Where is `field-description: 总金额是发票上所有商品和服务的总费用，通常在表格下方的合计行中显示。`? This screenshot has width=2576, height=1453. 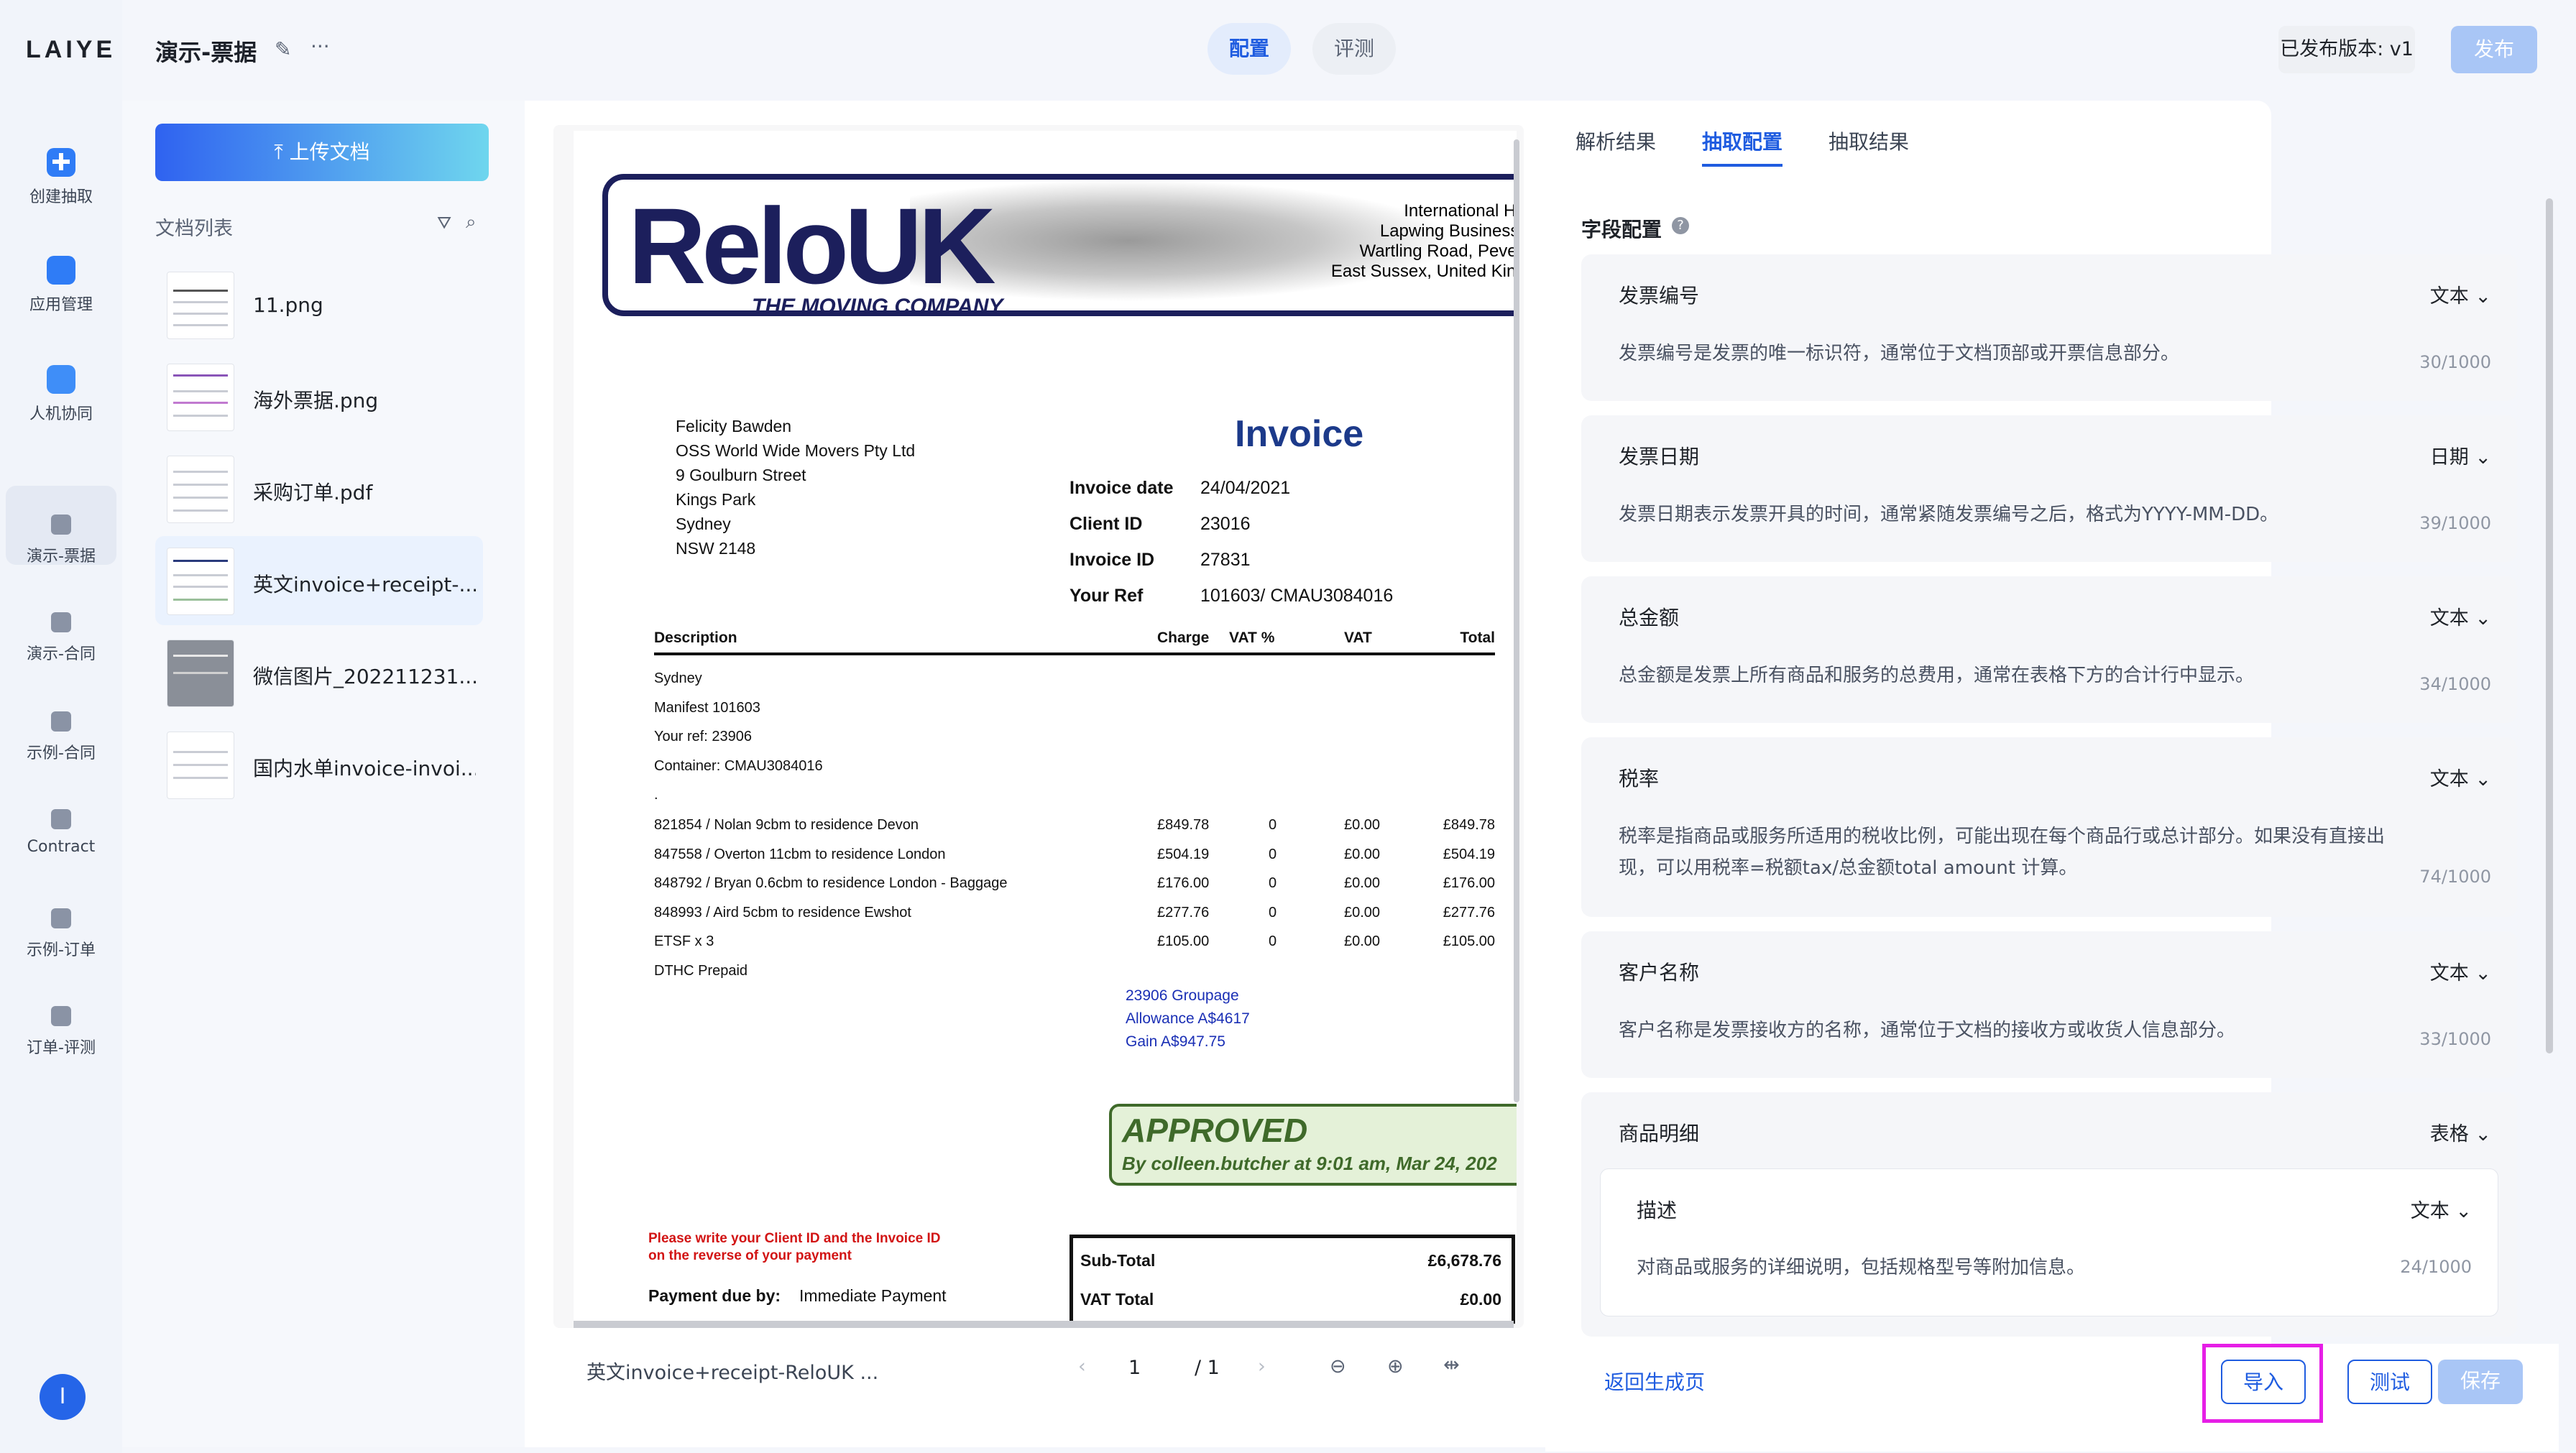
field-description: 总金额是发票上所有商品和服务的总费用，通常在表格下方的合计行中显示。 is located at coordinates (2007, 675).